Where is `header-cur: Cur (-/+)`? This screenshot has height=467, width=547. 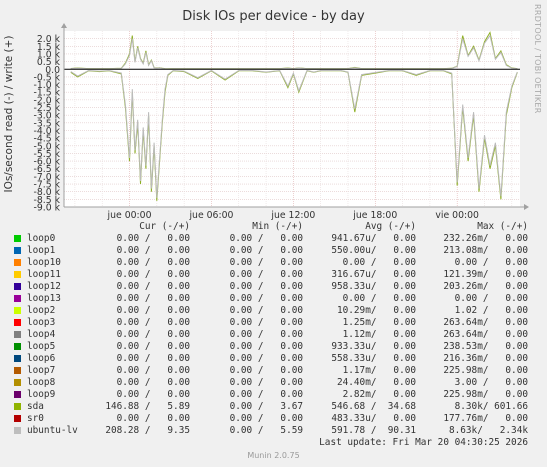
header-cur: Cur (-/+) is located at coordinates (164, 226).